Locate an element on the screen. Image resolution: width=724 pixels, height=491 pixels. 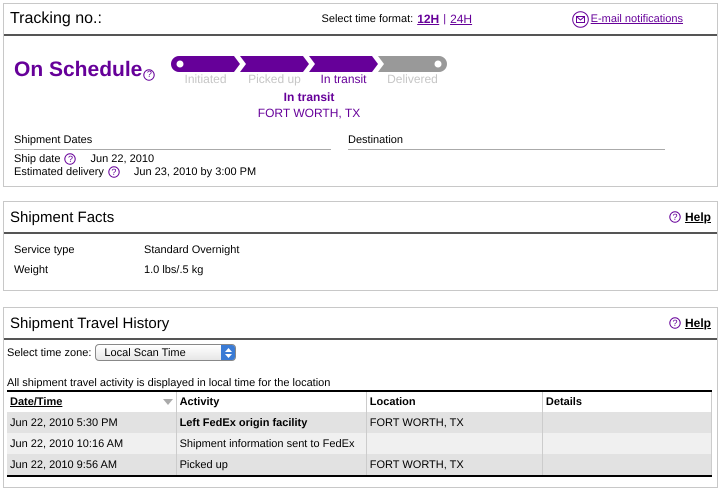
step-label: In transit is located at coordinates (343, 79).